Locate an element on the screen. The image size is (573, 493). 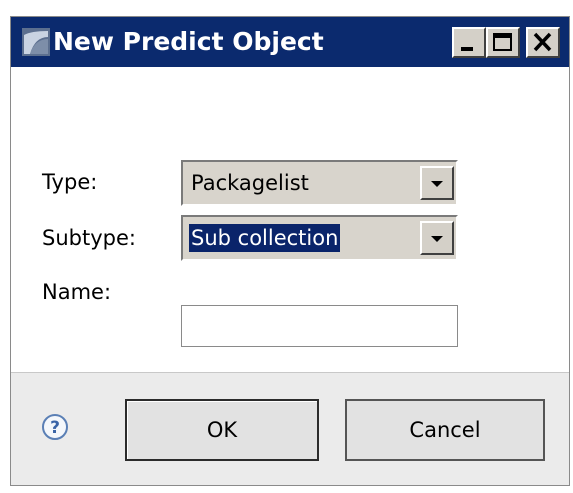
minimize-button is located at coordinates (469, 42).